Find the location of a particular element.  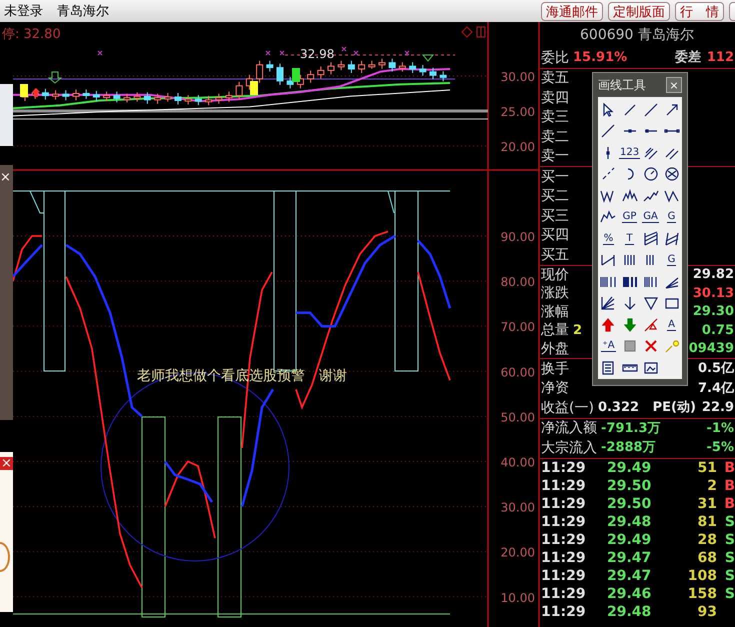

quote-value: 委差 is located at coordinates (687, 57).